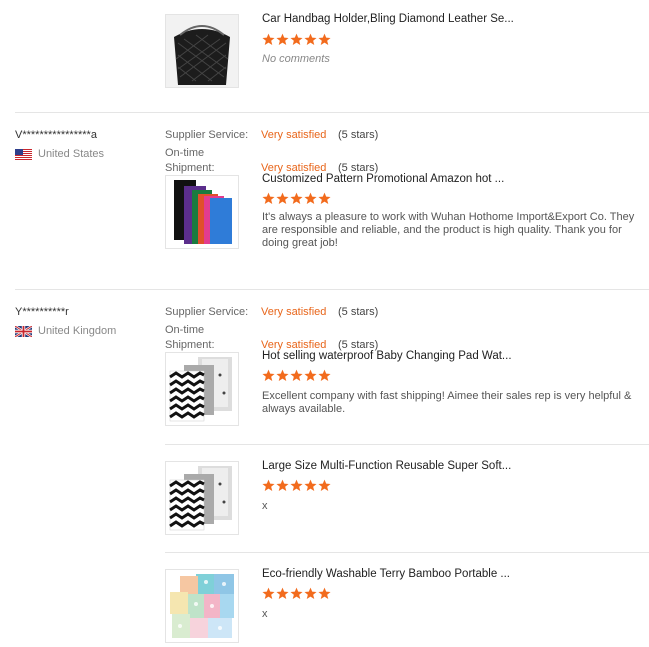  What do you see at coordinates (202, 51) in the screenshot?
I see `product-image-handbag-holder` at bounding box center [202, 51].